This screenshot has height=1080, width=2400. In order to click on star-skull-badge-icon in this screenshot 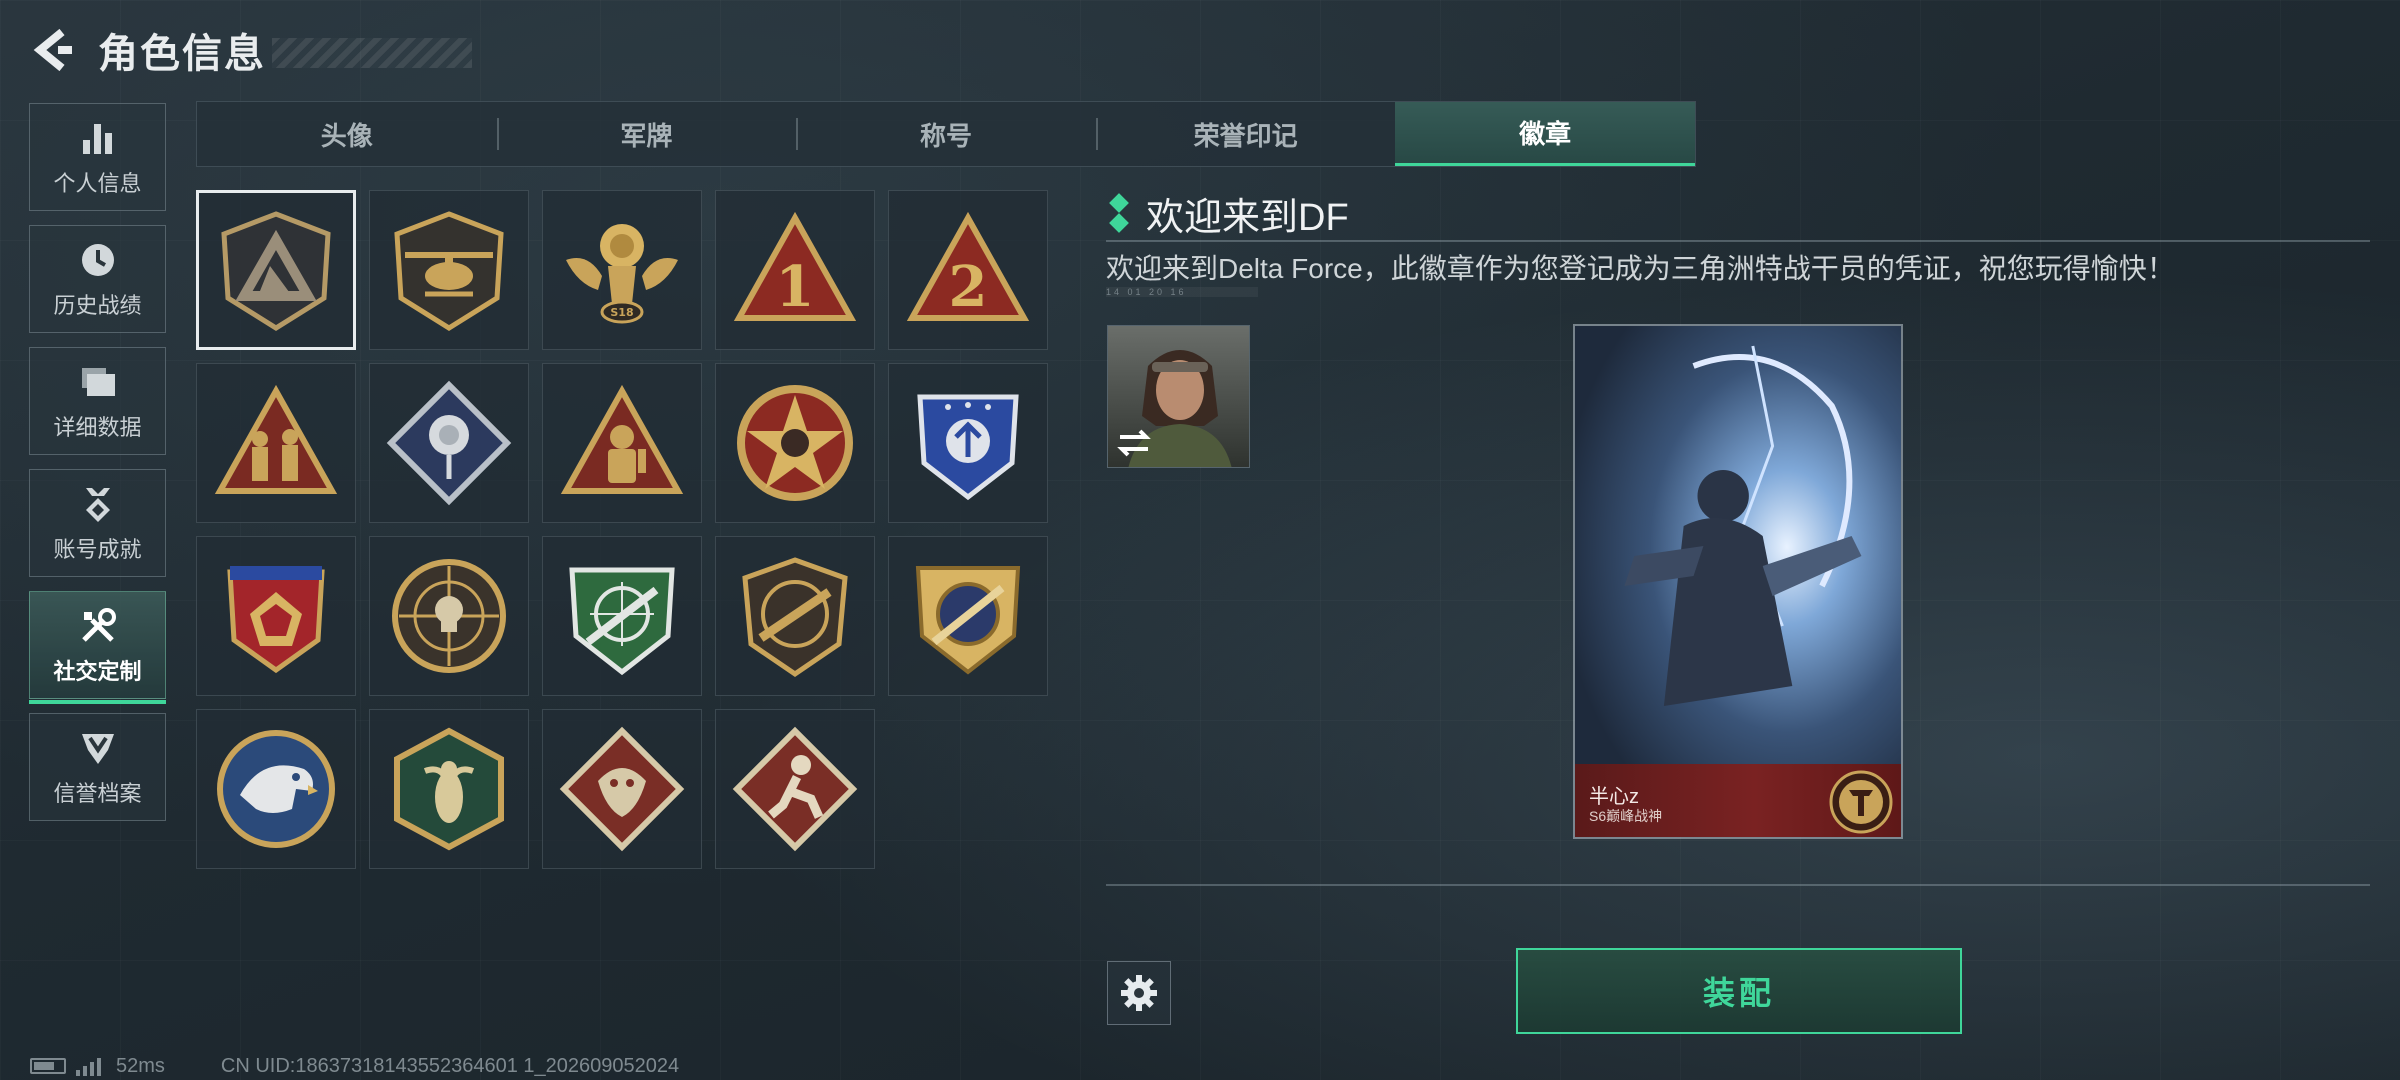, I will do `click(795, 443)`.